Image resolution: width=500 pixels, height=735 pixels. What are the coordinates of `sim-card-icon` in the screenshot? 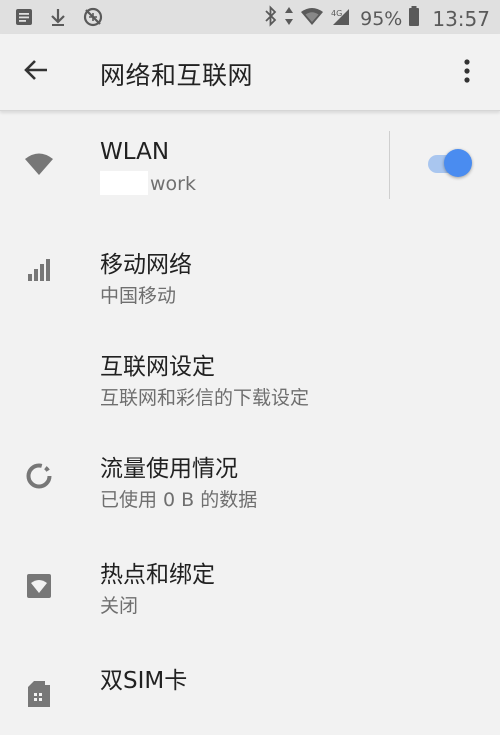 It's located at (39, 694).